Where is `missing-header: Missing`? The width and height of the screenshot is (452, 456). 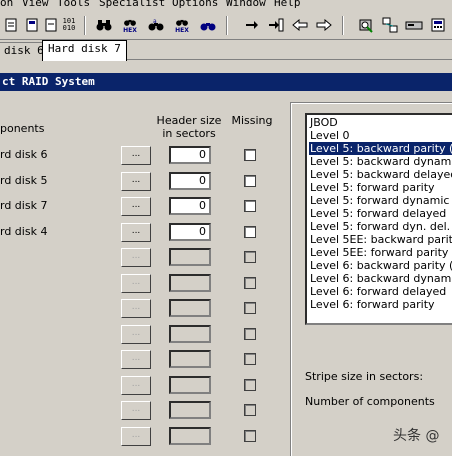 missing-header: Missing is located at coordinates (252, 120).